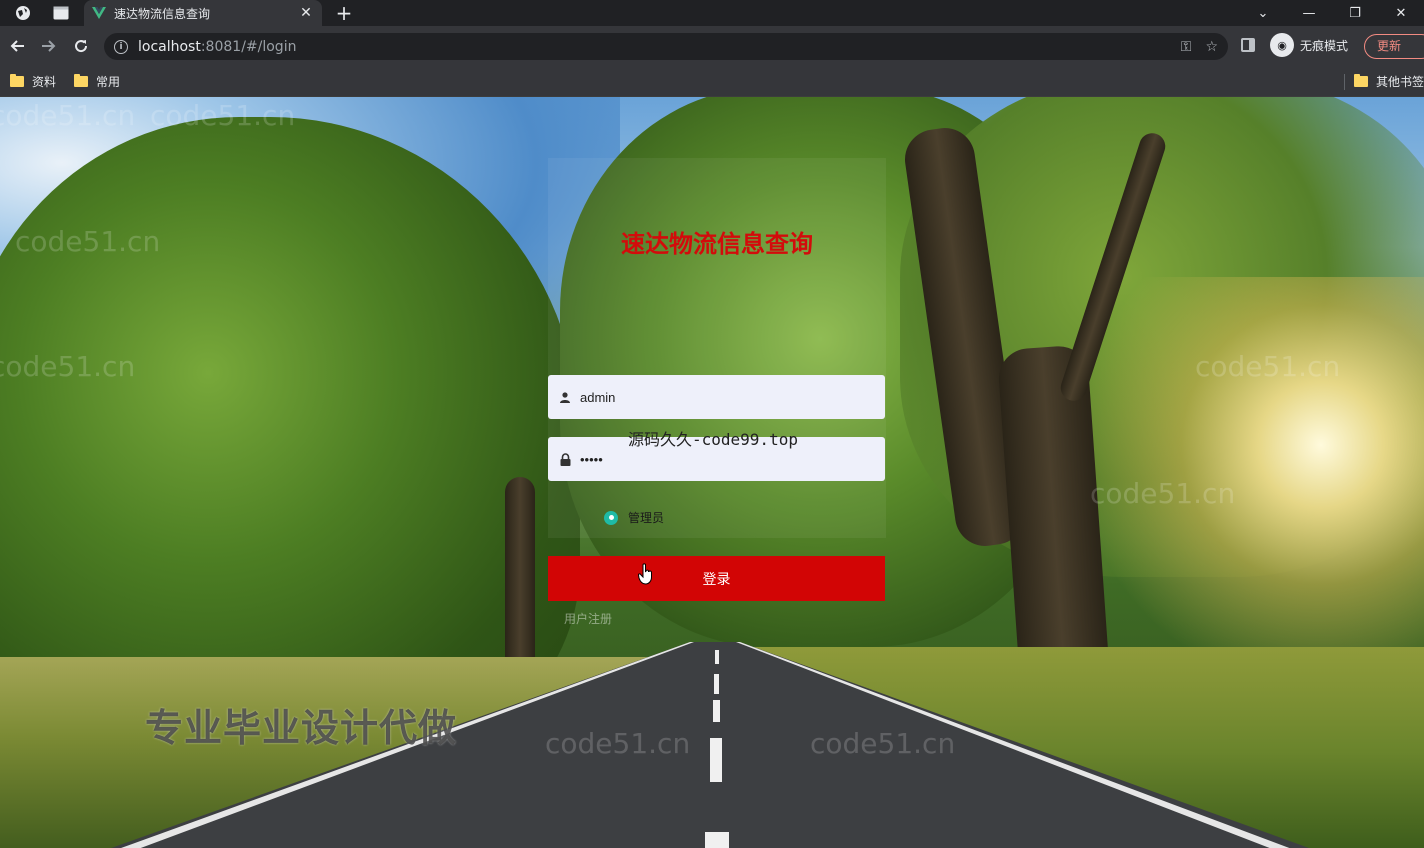 This screenshot has height=848, width=1424. What do you see at coordinates (99, 13) in the screenshot?
I see `vue-logo-icon` at bounding box center [99, 13].